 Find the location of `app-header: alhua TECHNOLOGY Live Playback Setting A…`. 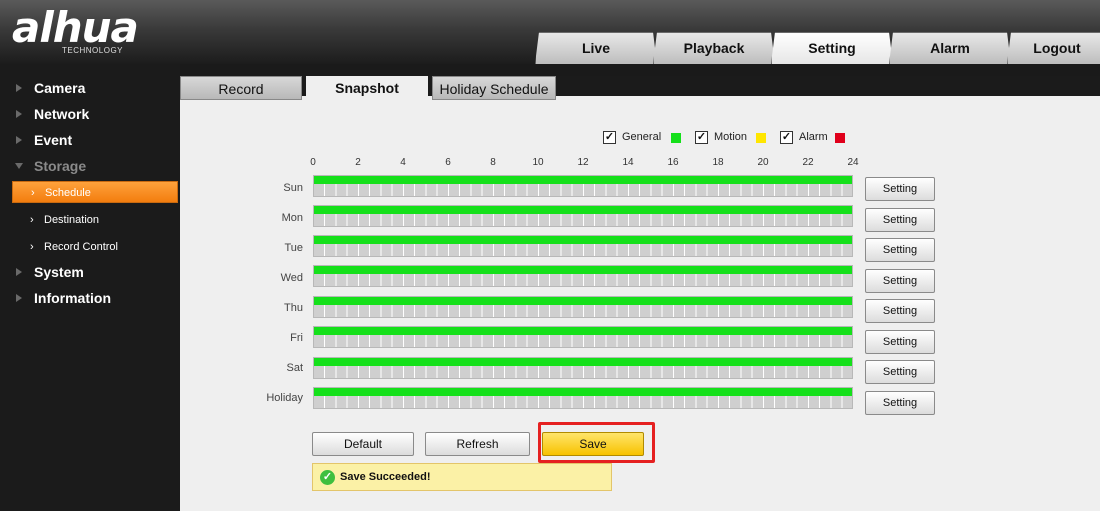

app-header: alhua TECHNOLOGY Live Playback Setting A… is located at coordinates (550, 32).